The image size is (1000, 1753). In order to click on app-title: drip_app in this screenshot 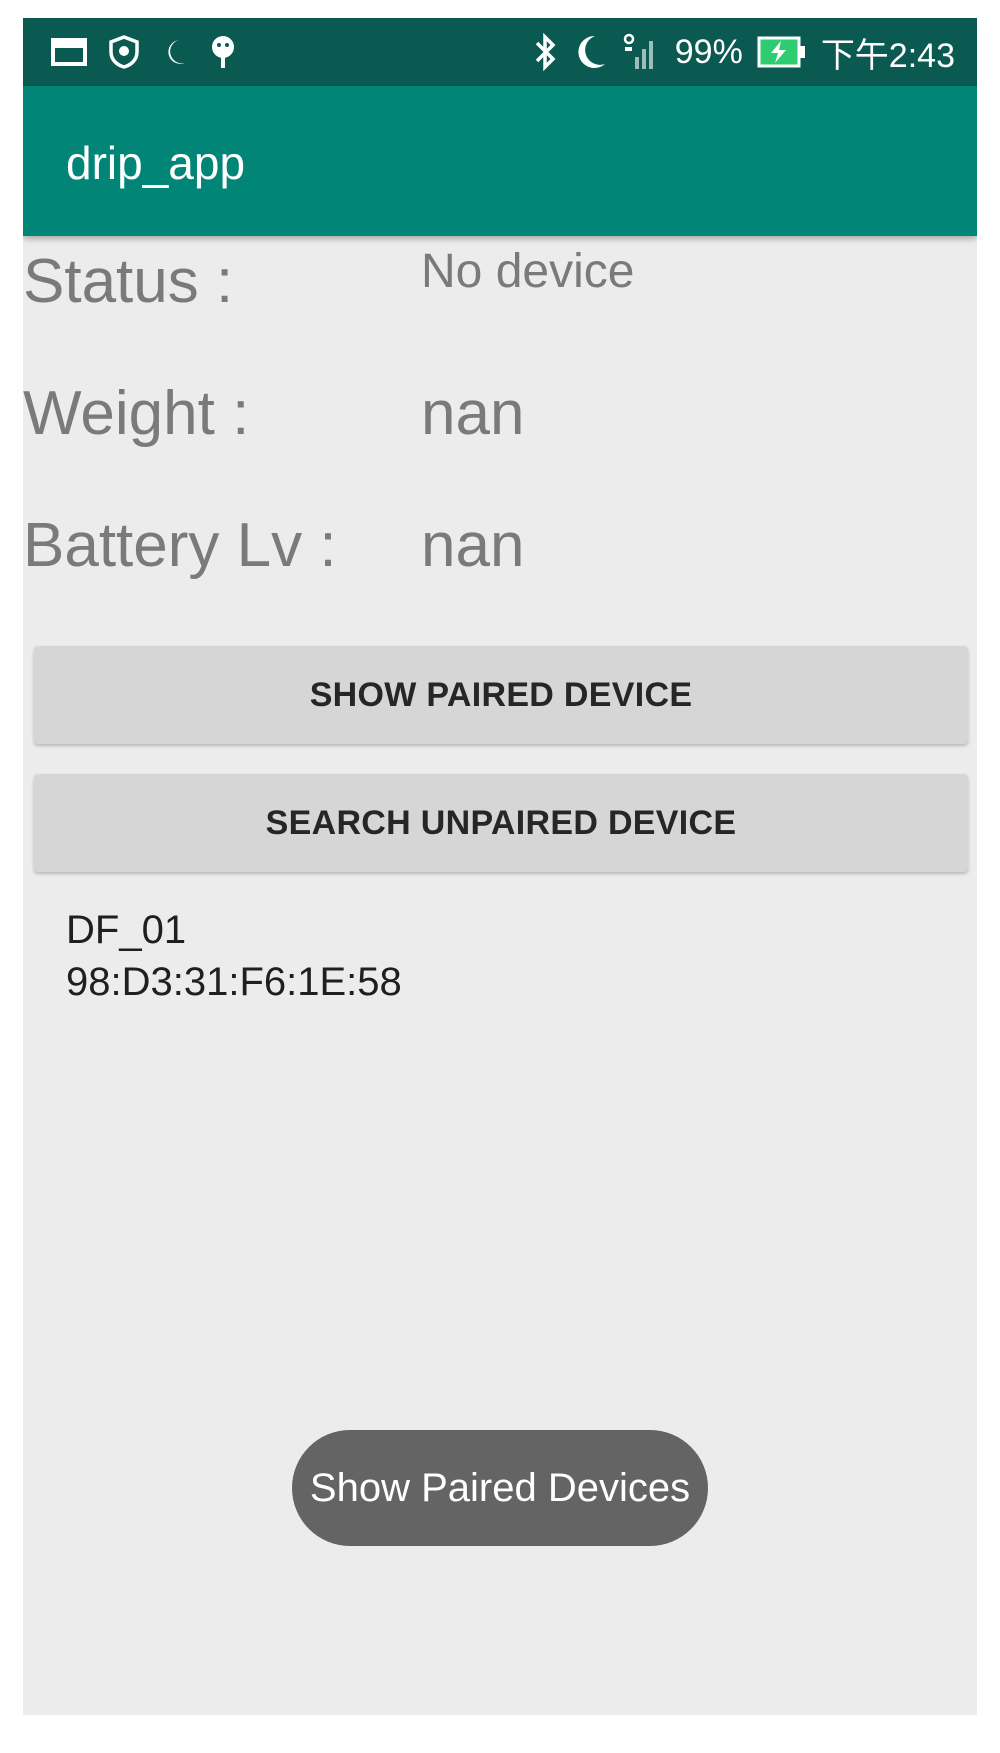, I will do `click(156, 163)`.